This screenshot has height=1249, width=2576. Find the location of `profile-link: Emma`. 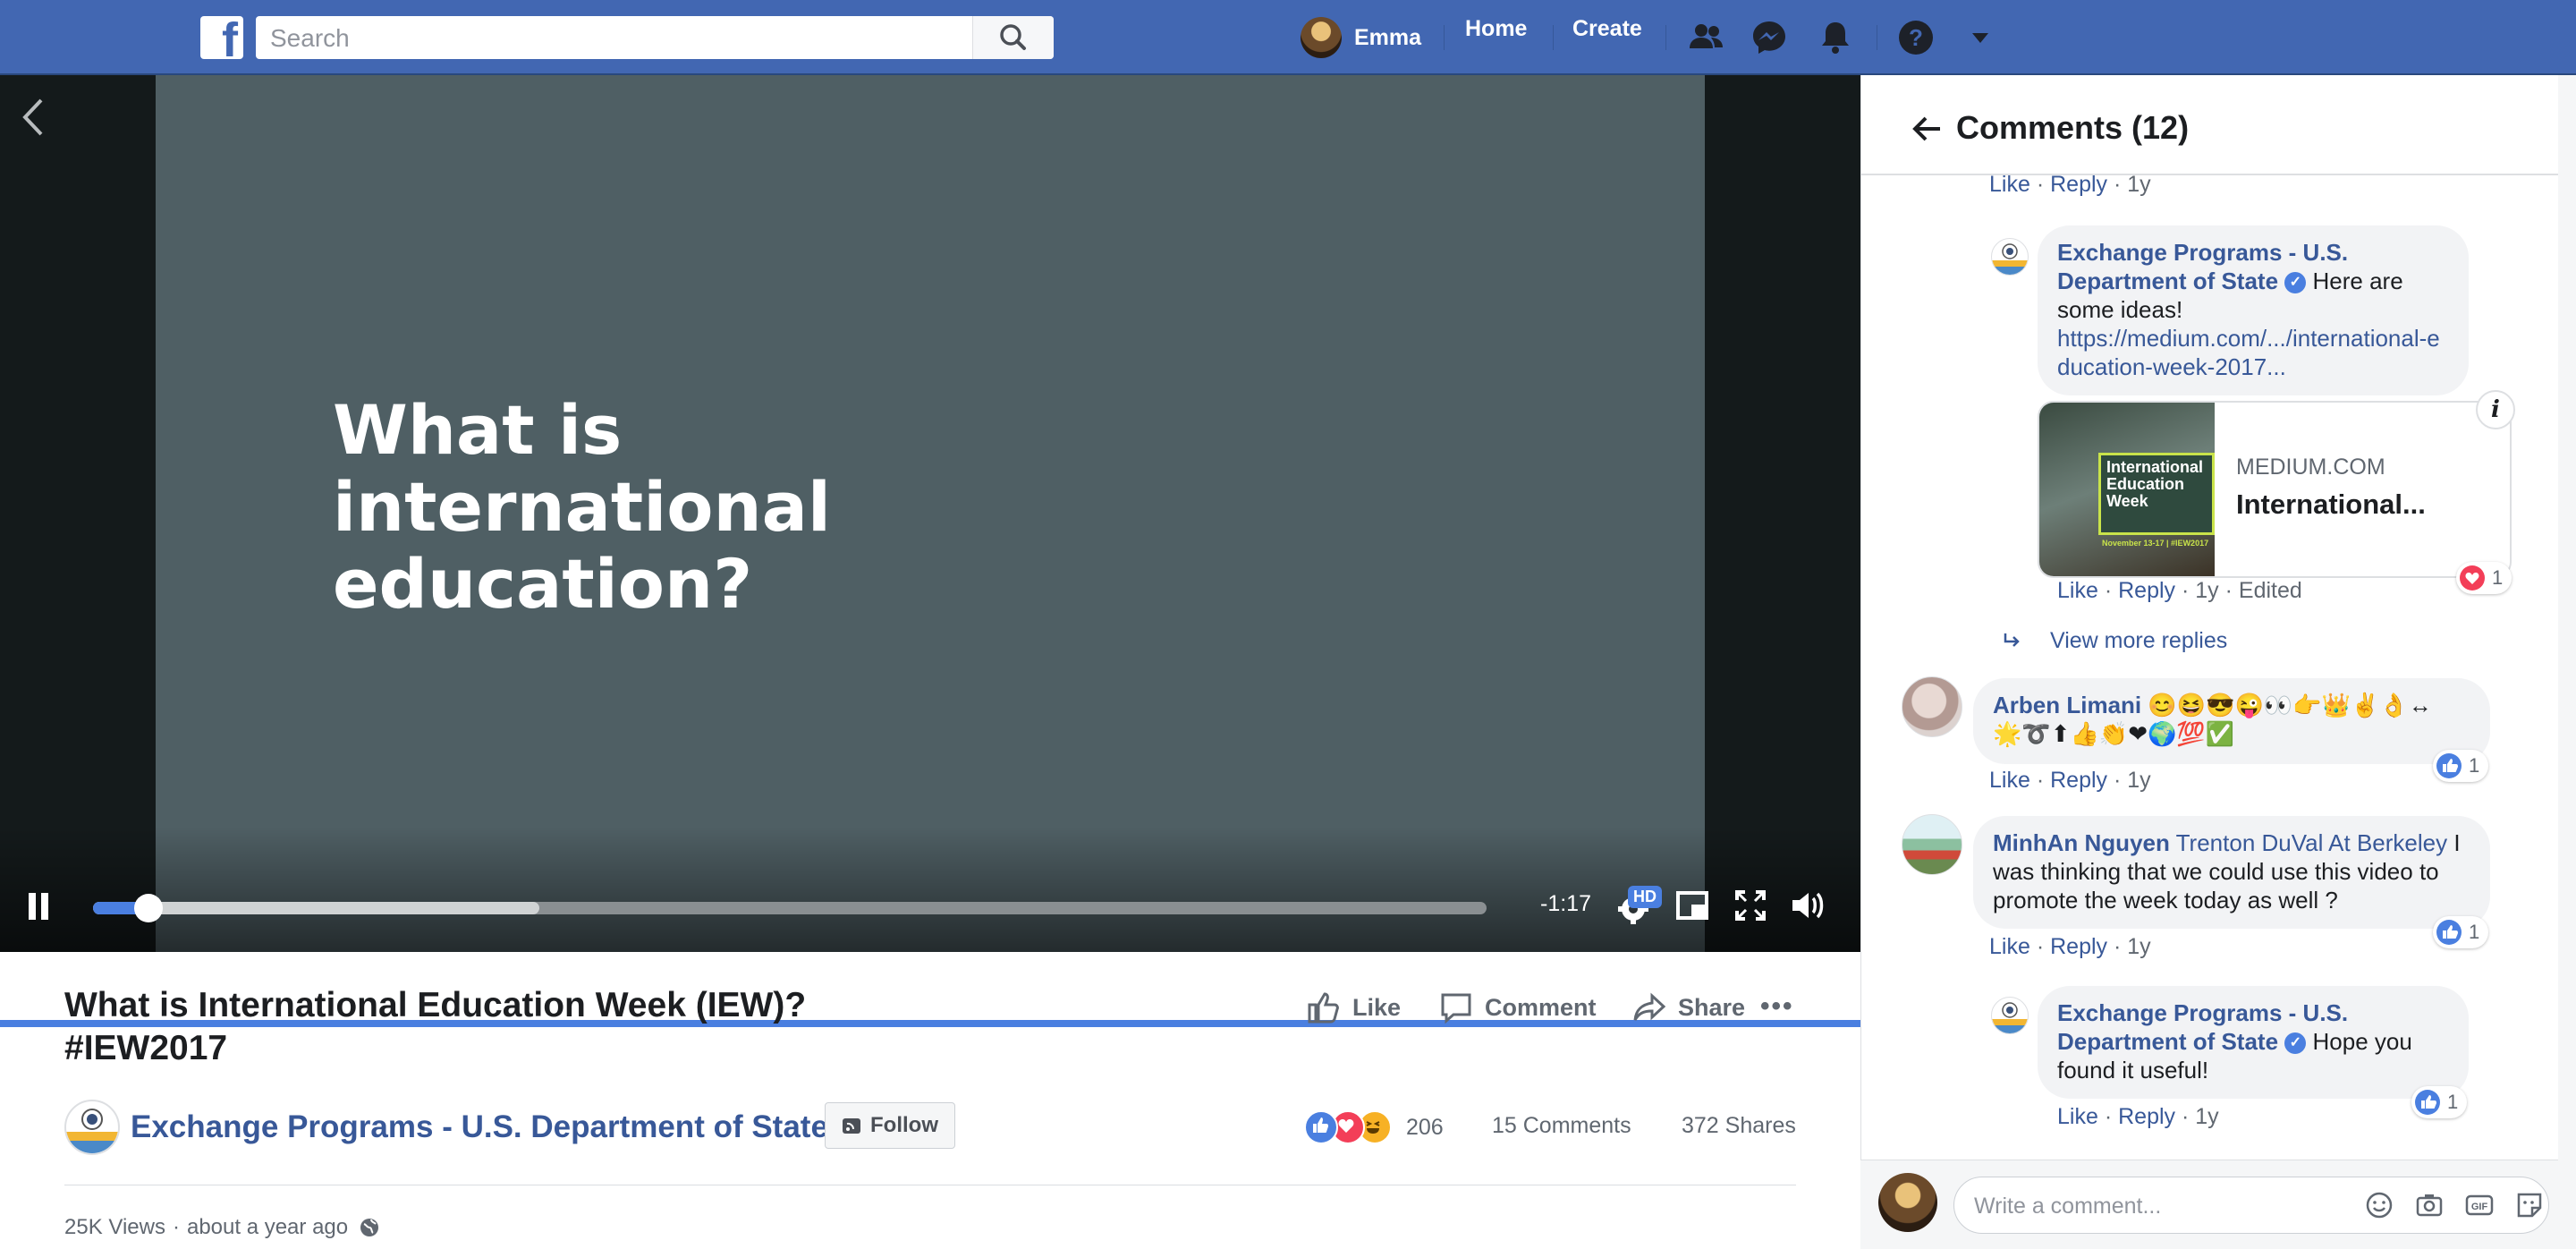

profile-link: Emma is located at coordinates (1361, 38).